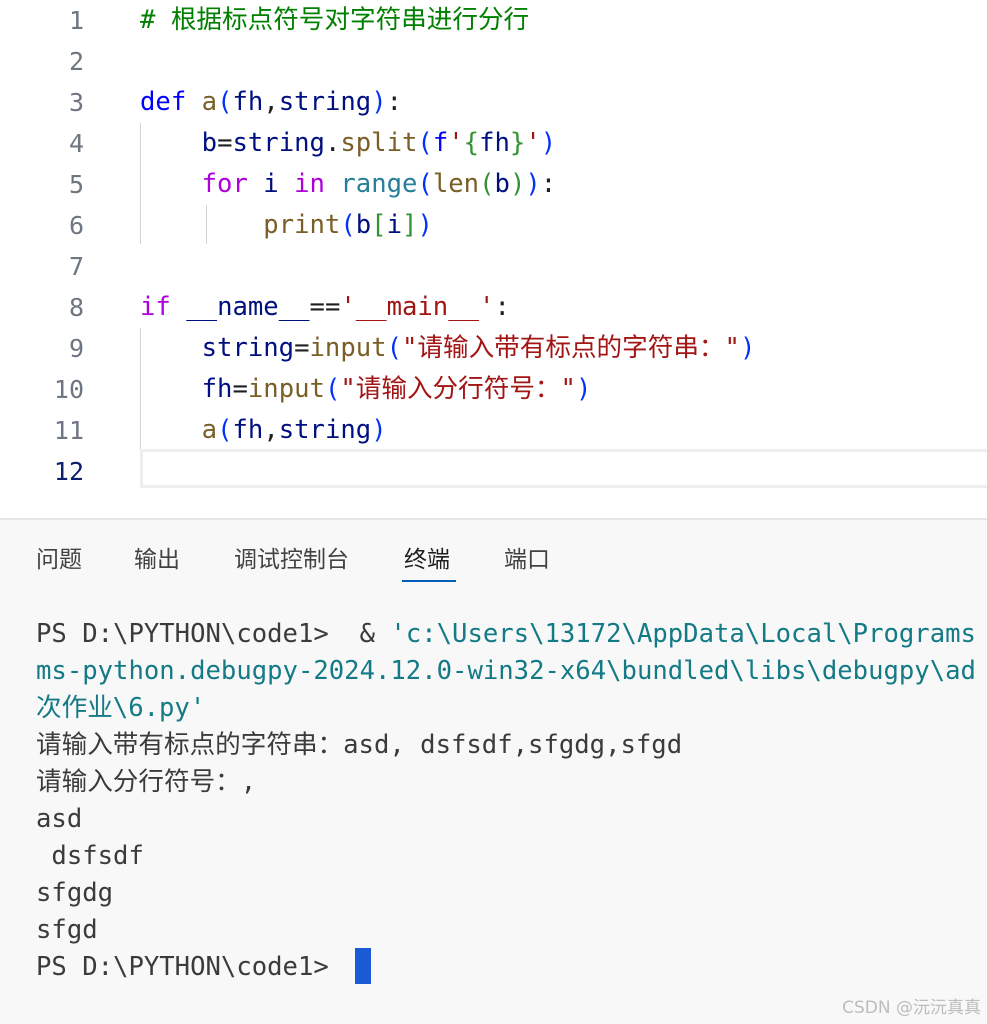 The image size is (987, 1024). I want to click on code-line: 12, so click(493, 471).